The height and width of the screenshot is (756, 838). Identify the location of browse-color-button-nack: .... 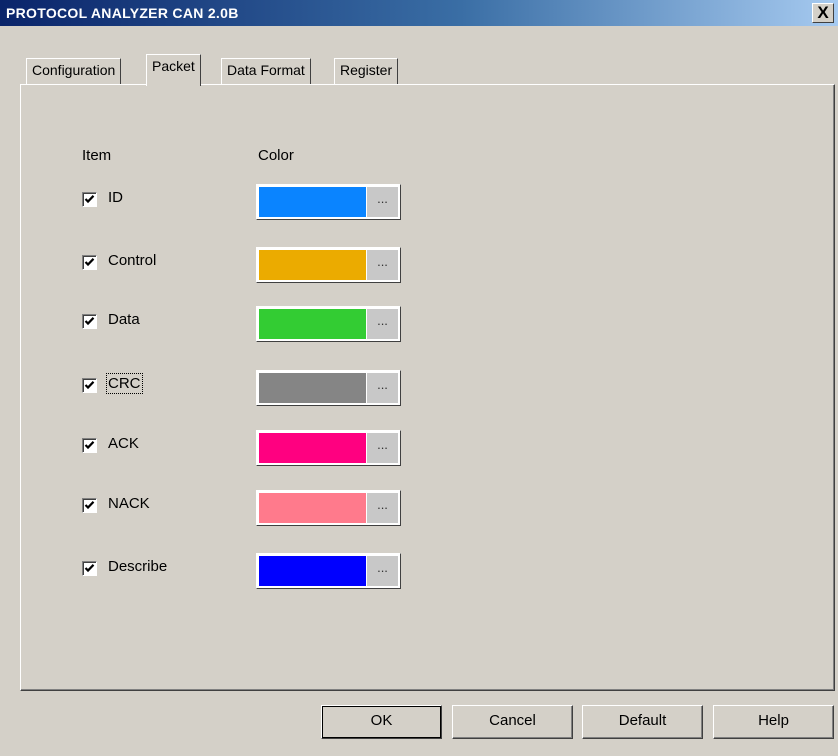
(382, 508).